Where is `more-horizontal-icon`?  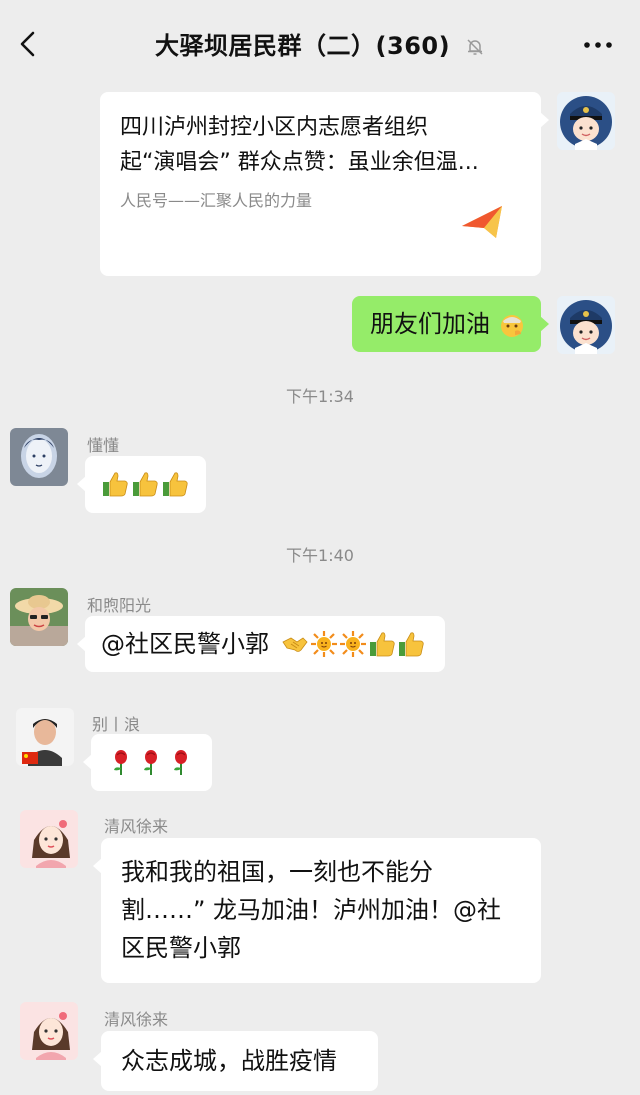
more-horizontal-icon is located at coordinates (598, 45).